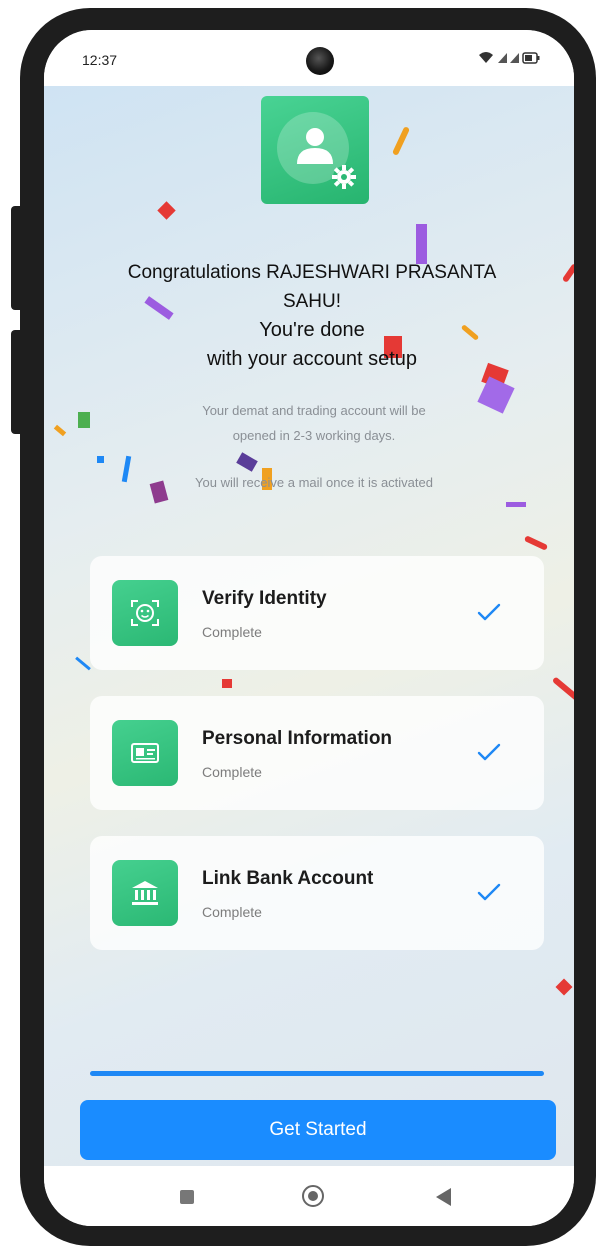  I want to click on activation-note-line-2: opened in 2-3 working days., so click(314, 435).